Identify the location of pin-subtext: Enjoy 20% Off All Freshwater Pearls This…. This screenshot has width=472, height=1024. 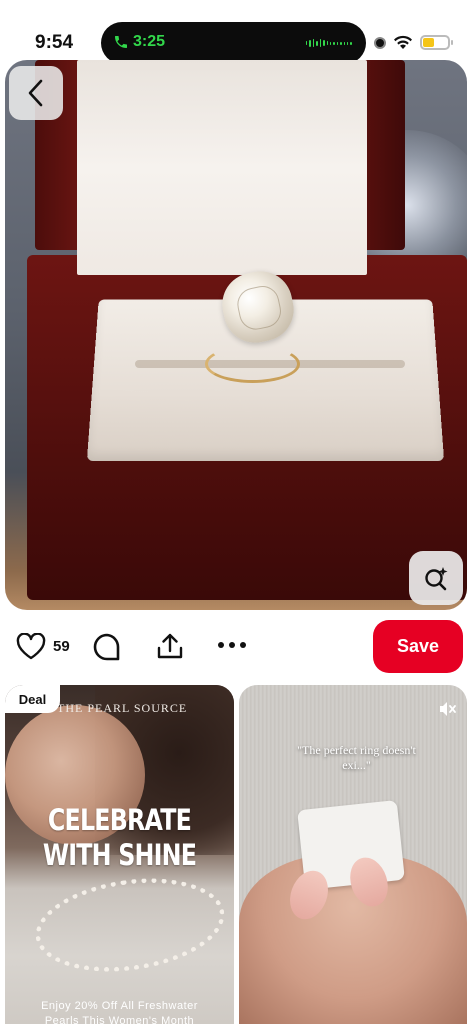
(119, 1011).